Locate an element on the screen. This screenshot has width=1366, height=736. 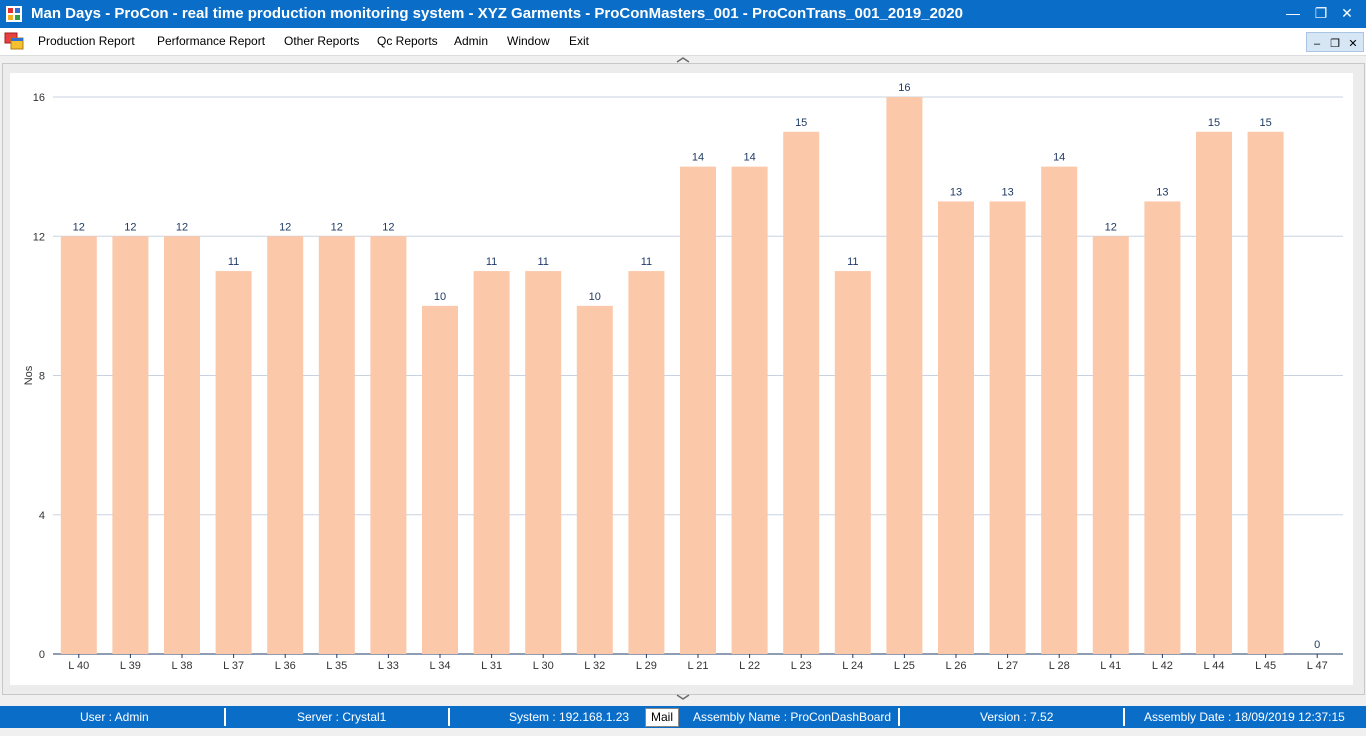
x-tick-label: L 41 is located at coordinates (1110, 666).